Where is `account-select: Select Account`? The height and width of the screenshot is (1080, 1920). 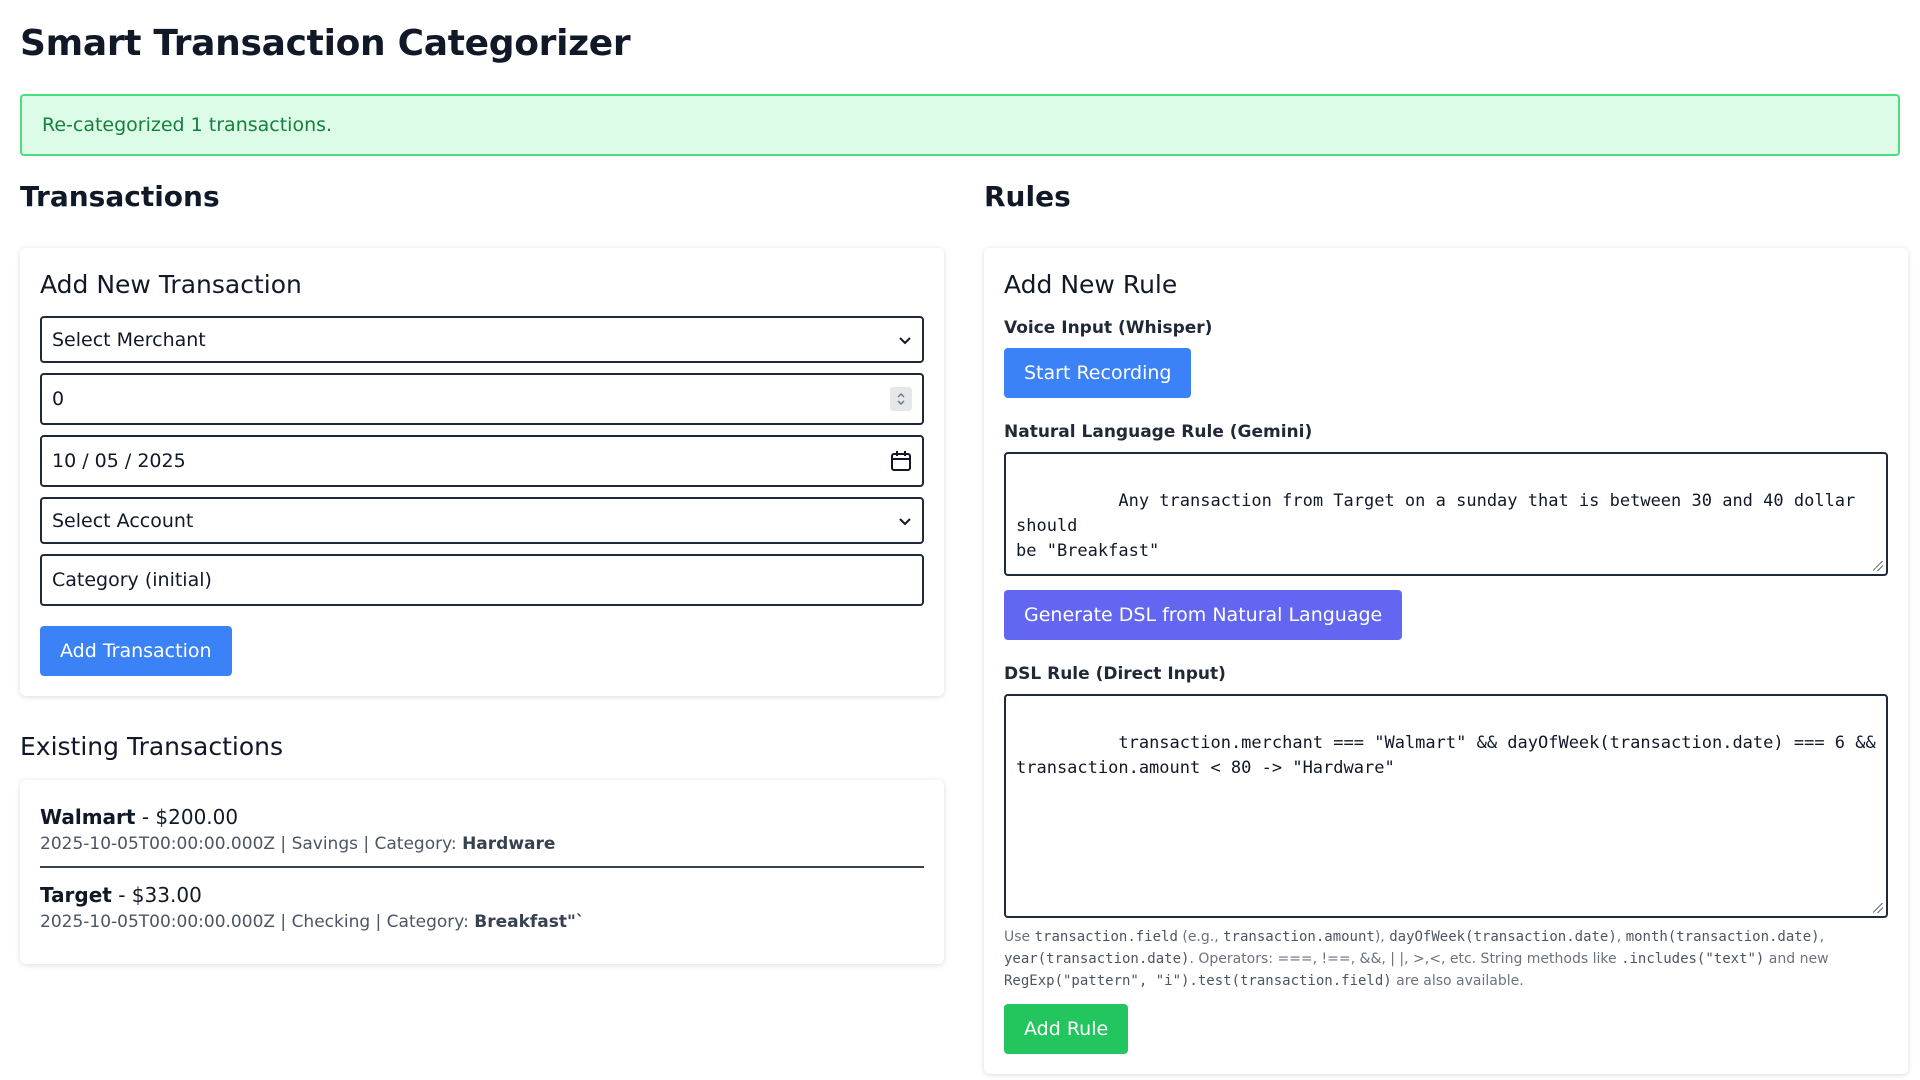
account-select: Select Account is located at coordinates (482, 520).